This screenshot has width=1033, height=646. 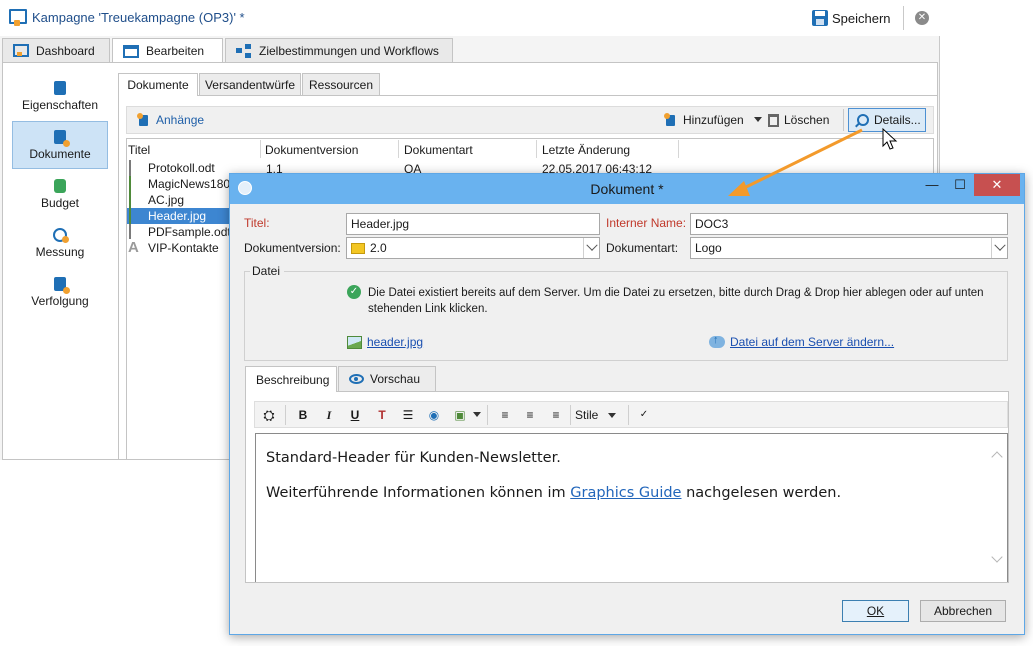 I want to click on table-row: A VIP-Kontakte, so click(x=178, y=247).